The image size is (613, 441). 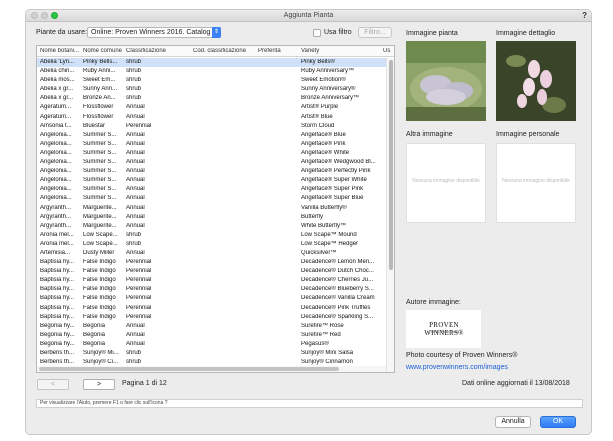 What do you see at coordinates (317, 33) in the screenshot?
I see `use-filter-checkbox` at bounding box center [317, 33].